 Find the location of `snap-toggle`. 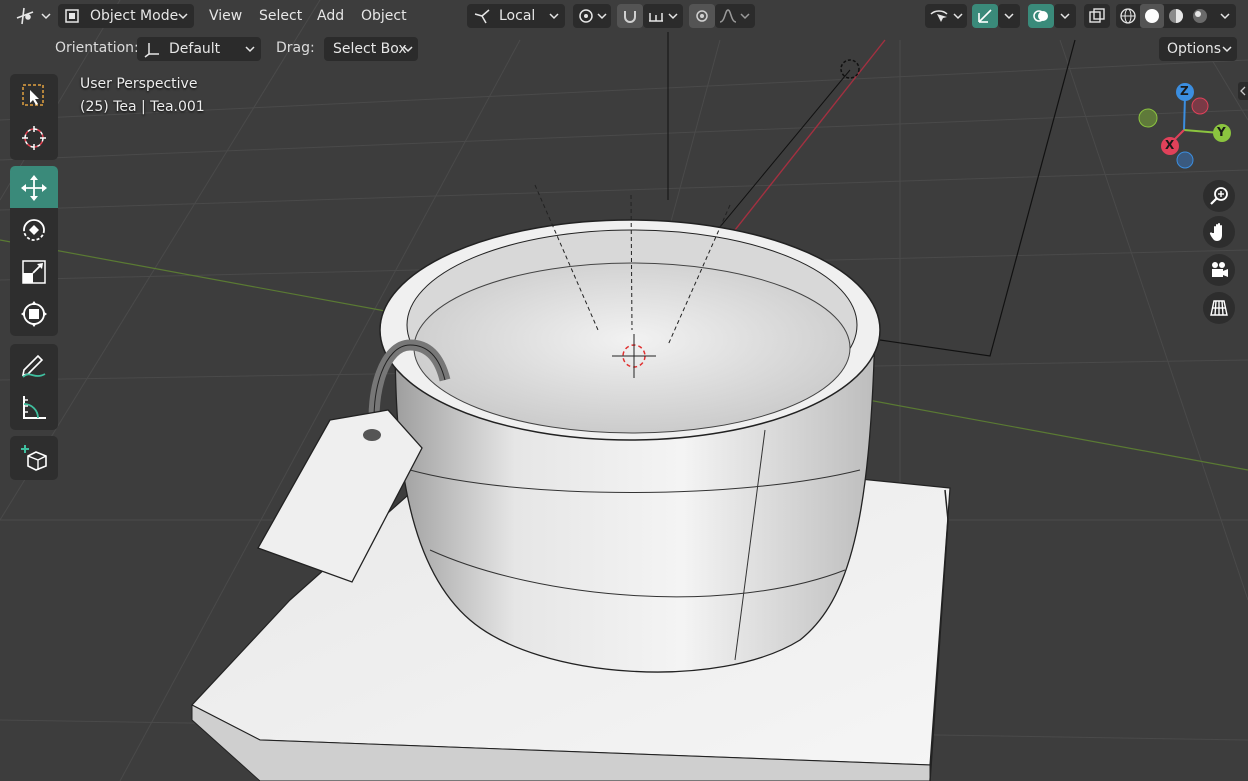

snap-toggle is located at coordinates (630, 16).